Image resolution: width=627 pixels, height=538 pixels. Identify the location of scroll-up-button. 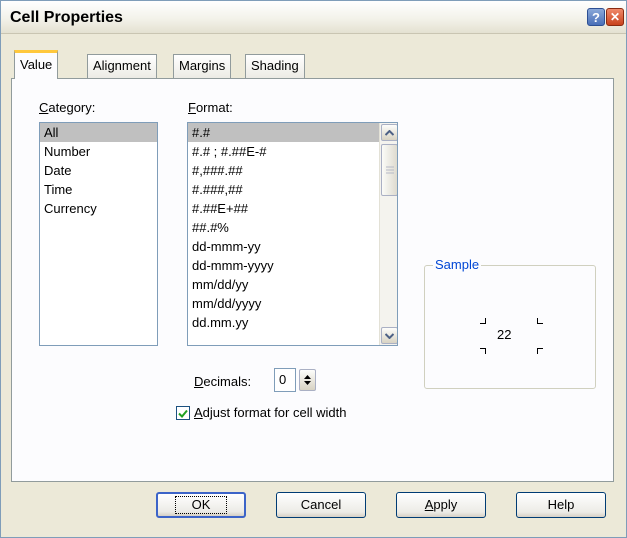
(389, 132).